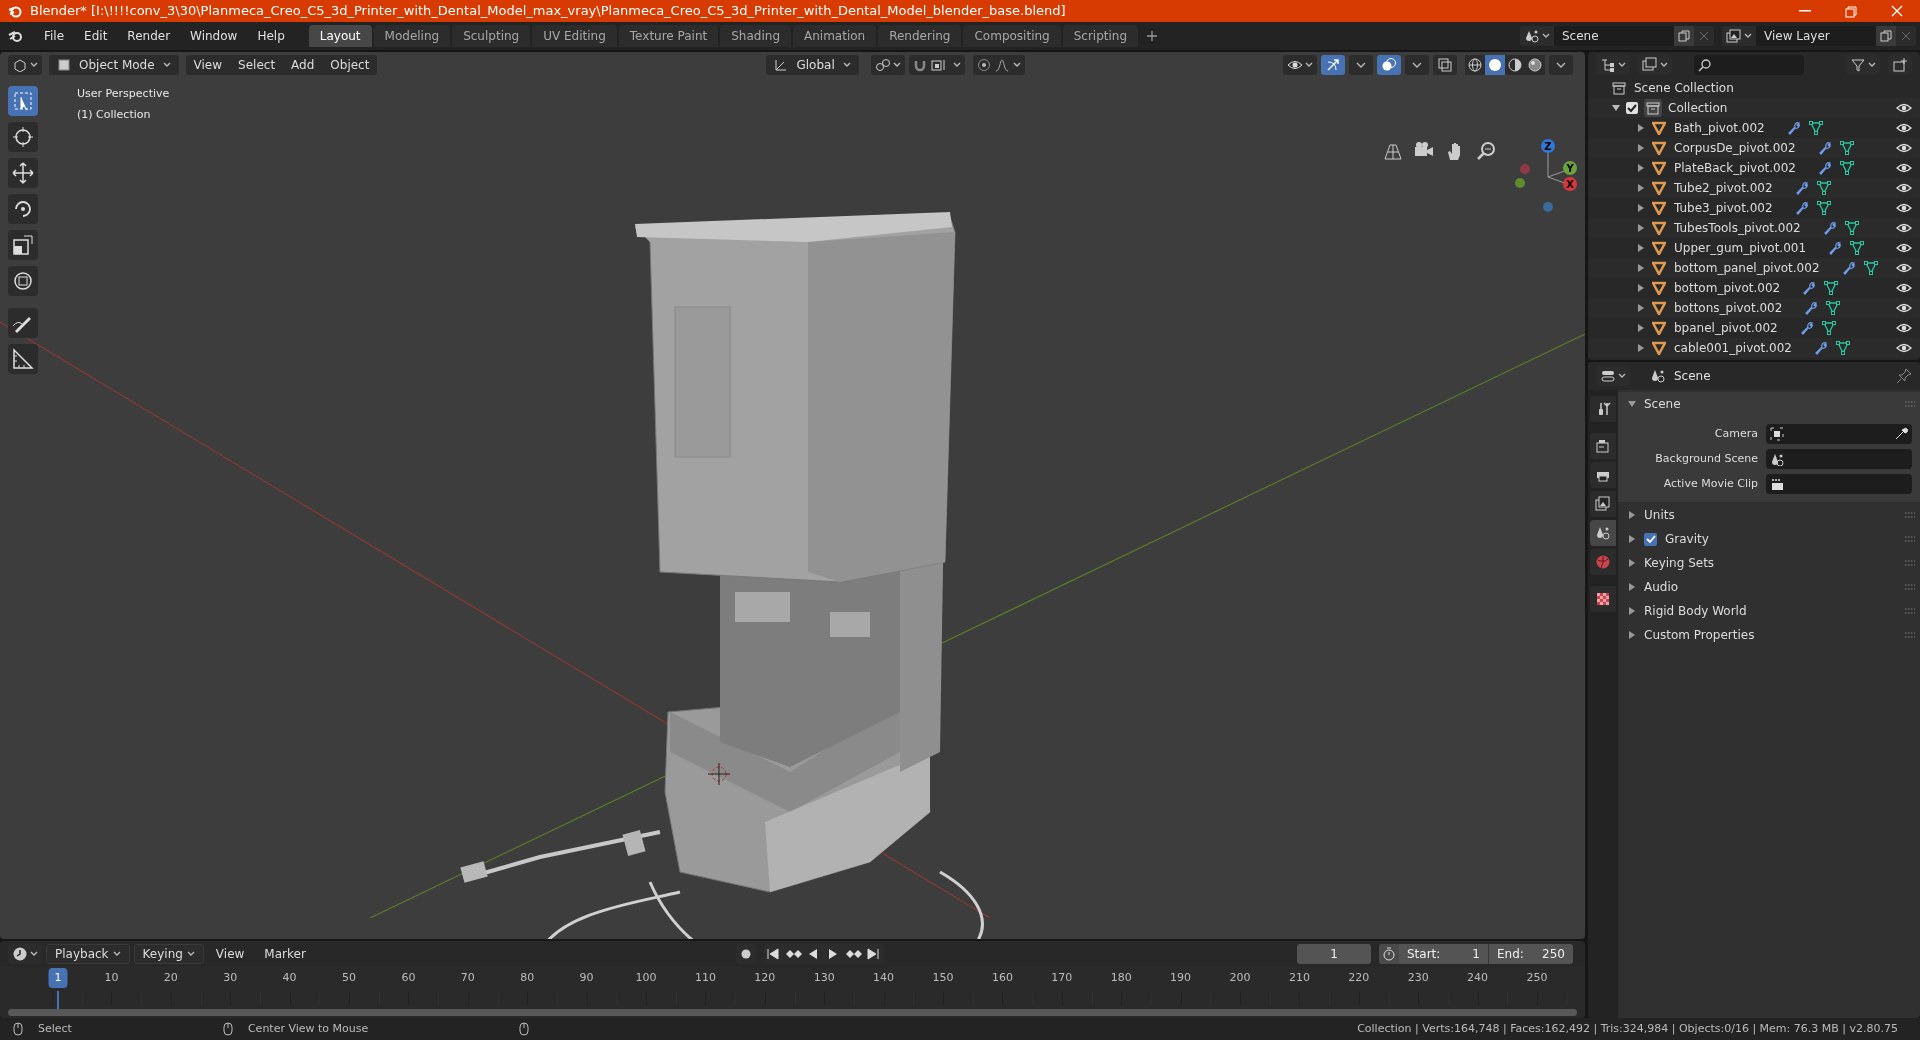 The image size is (1920, 1040). What do you see at coordinates (350, 65) in the screenshot?
I see `menu-item: Object` at bounding box center [350, 65].